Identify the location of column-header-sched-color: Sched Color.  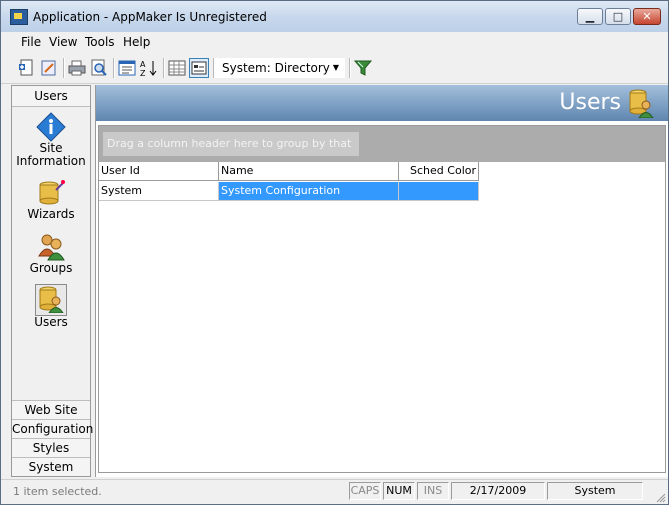
(439, 171).